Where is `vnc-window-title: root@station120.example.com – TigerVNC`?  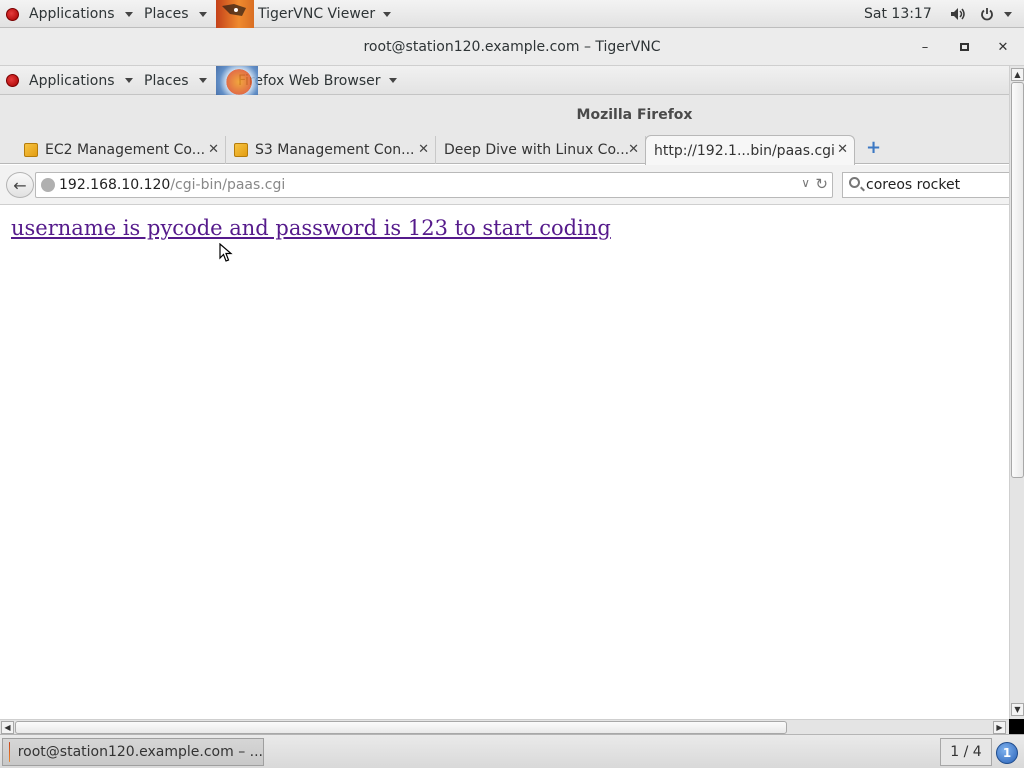
vnc-window-title: root@station120.example.com – TigerVNC is located at coordinates (512, 47).